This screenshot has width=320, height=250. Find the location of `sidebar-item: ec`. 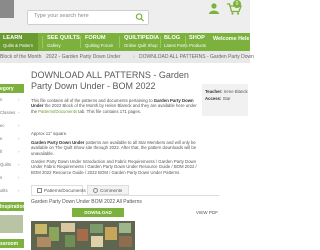

sidebar-item: ec is located at coordinates (2, 125).